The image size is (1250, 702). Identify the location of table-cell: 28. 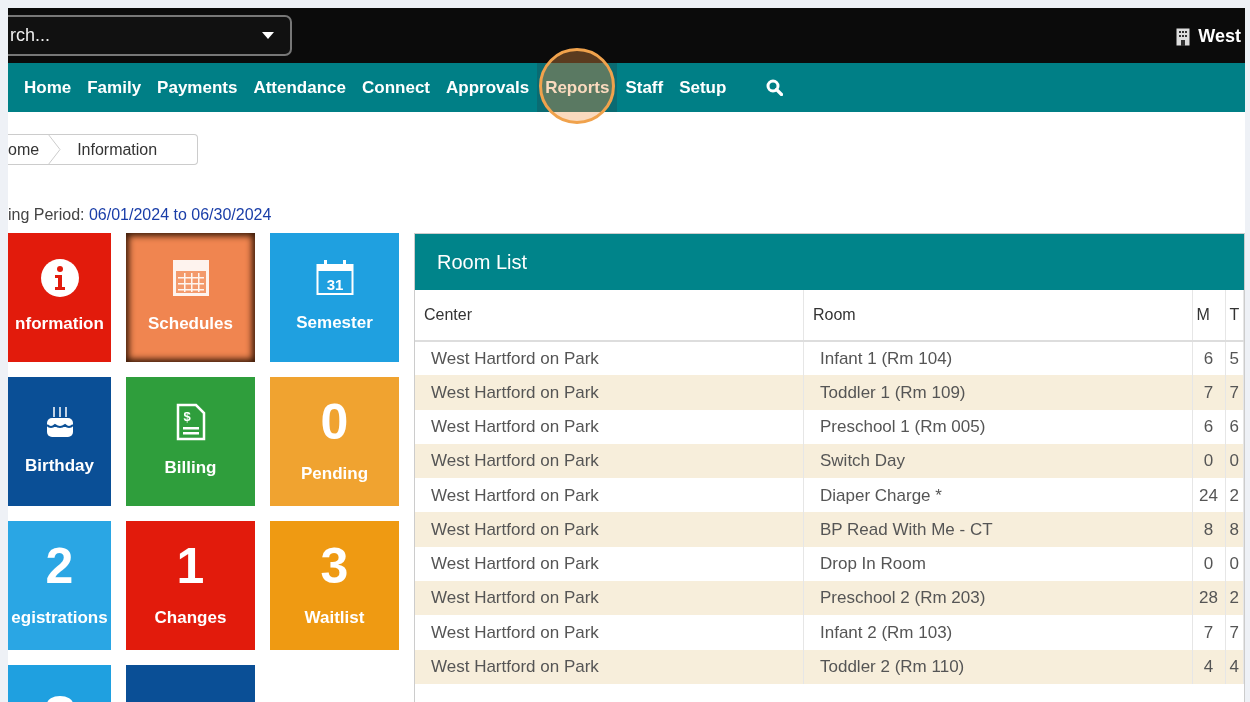
(1209, 598).